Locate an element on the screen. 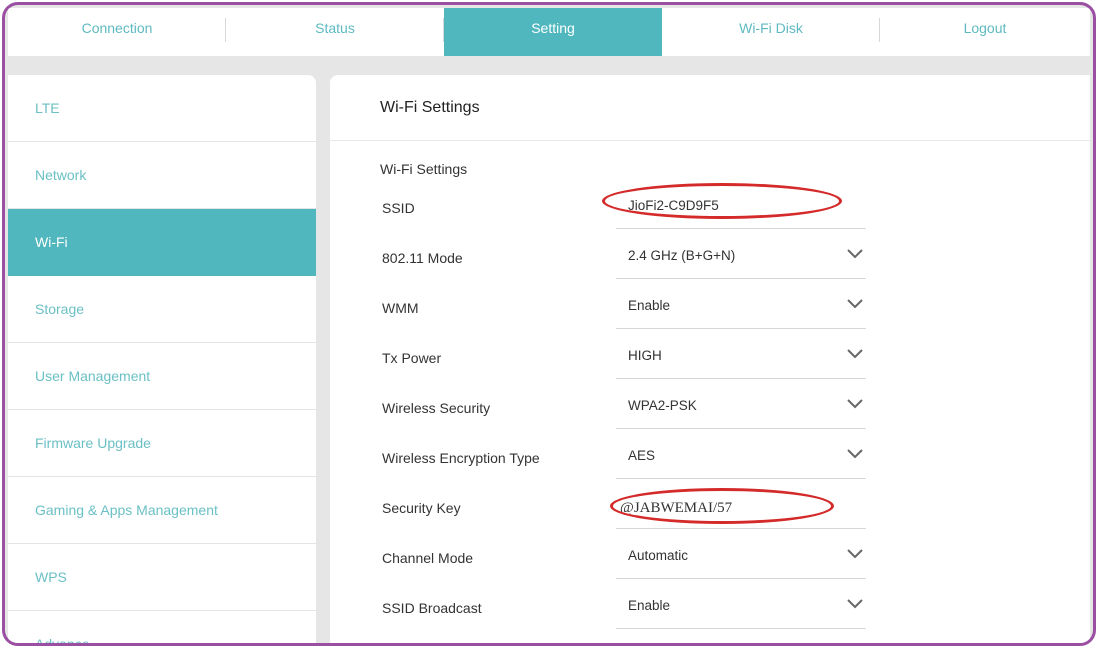 The height and width of the screenshot is (652, 1104). page-title: Wi-Fi Settings is located at coordinates (430, 107).